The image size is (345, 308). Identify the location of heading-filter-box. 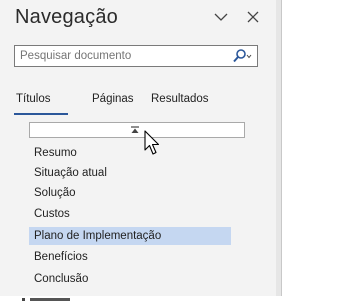
(137, 130).